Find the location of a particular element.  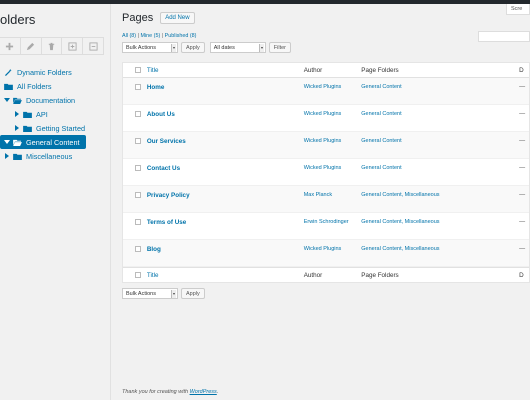

bulk-actions-value: Bulk Actions is located at coordinates (141, 47).